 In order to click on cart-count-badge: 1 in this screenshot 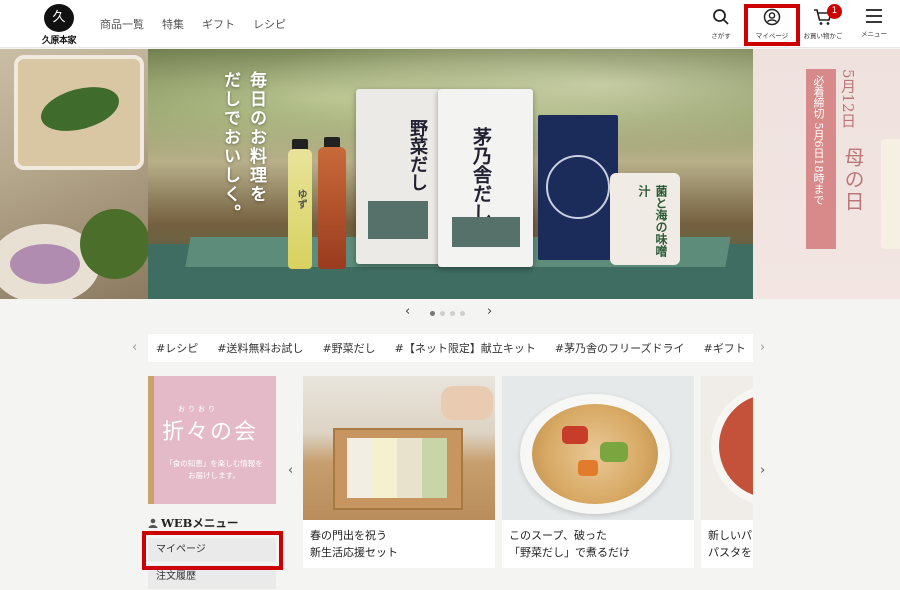, I will do `click(834, 11)`.